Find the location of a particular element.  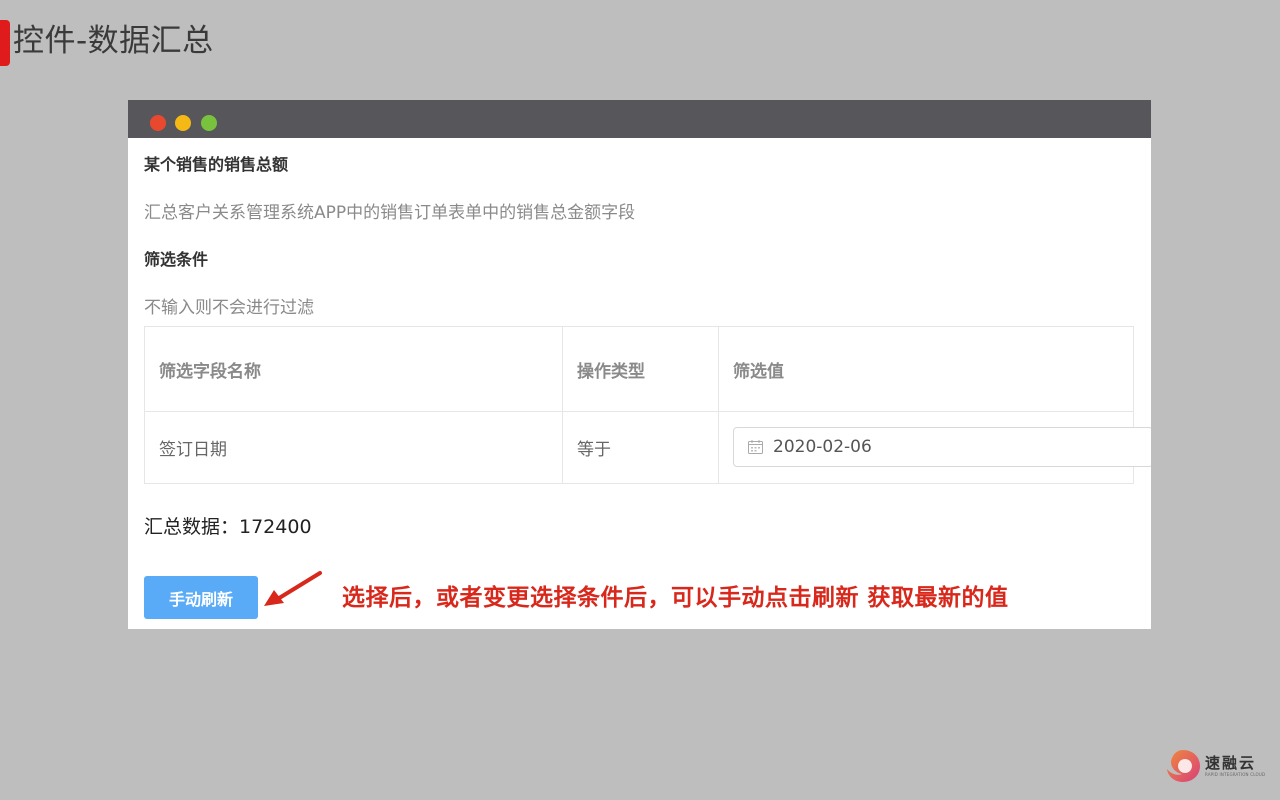

brand-logo: 速融云 RAPID INTEGRATION CLOUD is located at coordinates (1214, 766).